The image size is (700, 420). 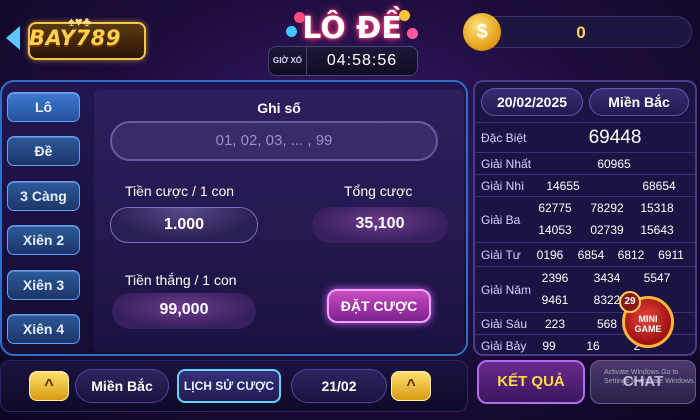 I want to click on result-number: 15643, so click(x=657, y=230).